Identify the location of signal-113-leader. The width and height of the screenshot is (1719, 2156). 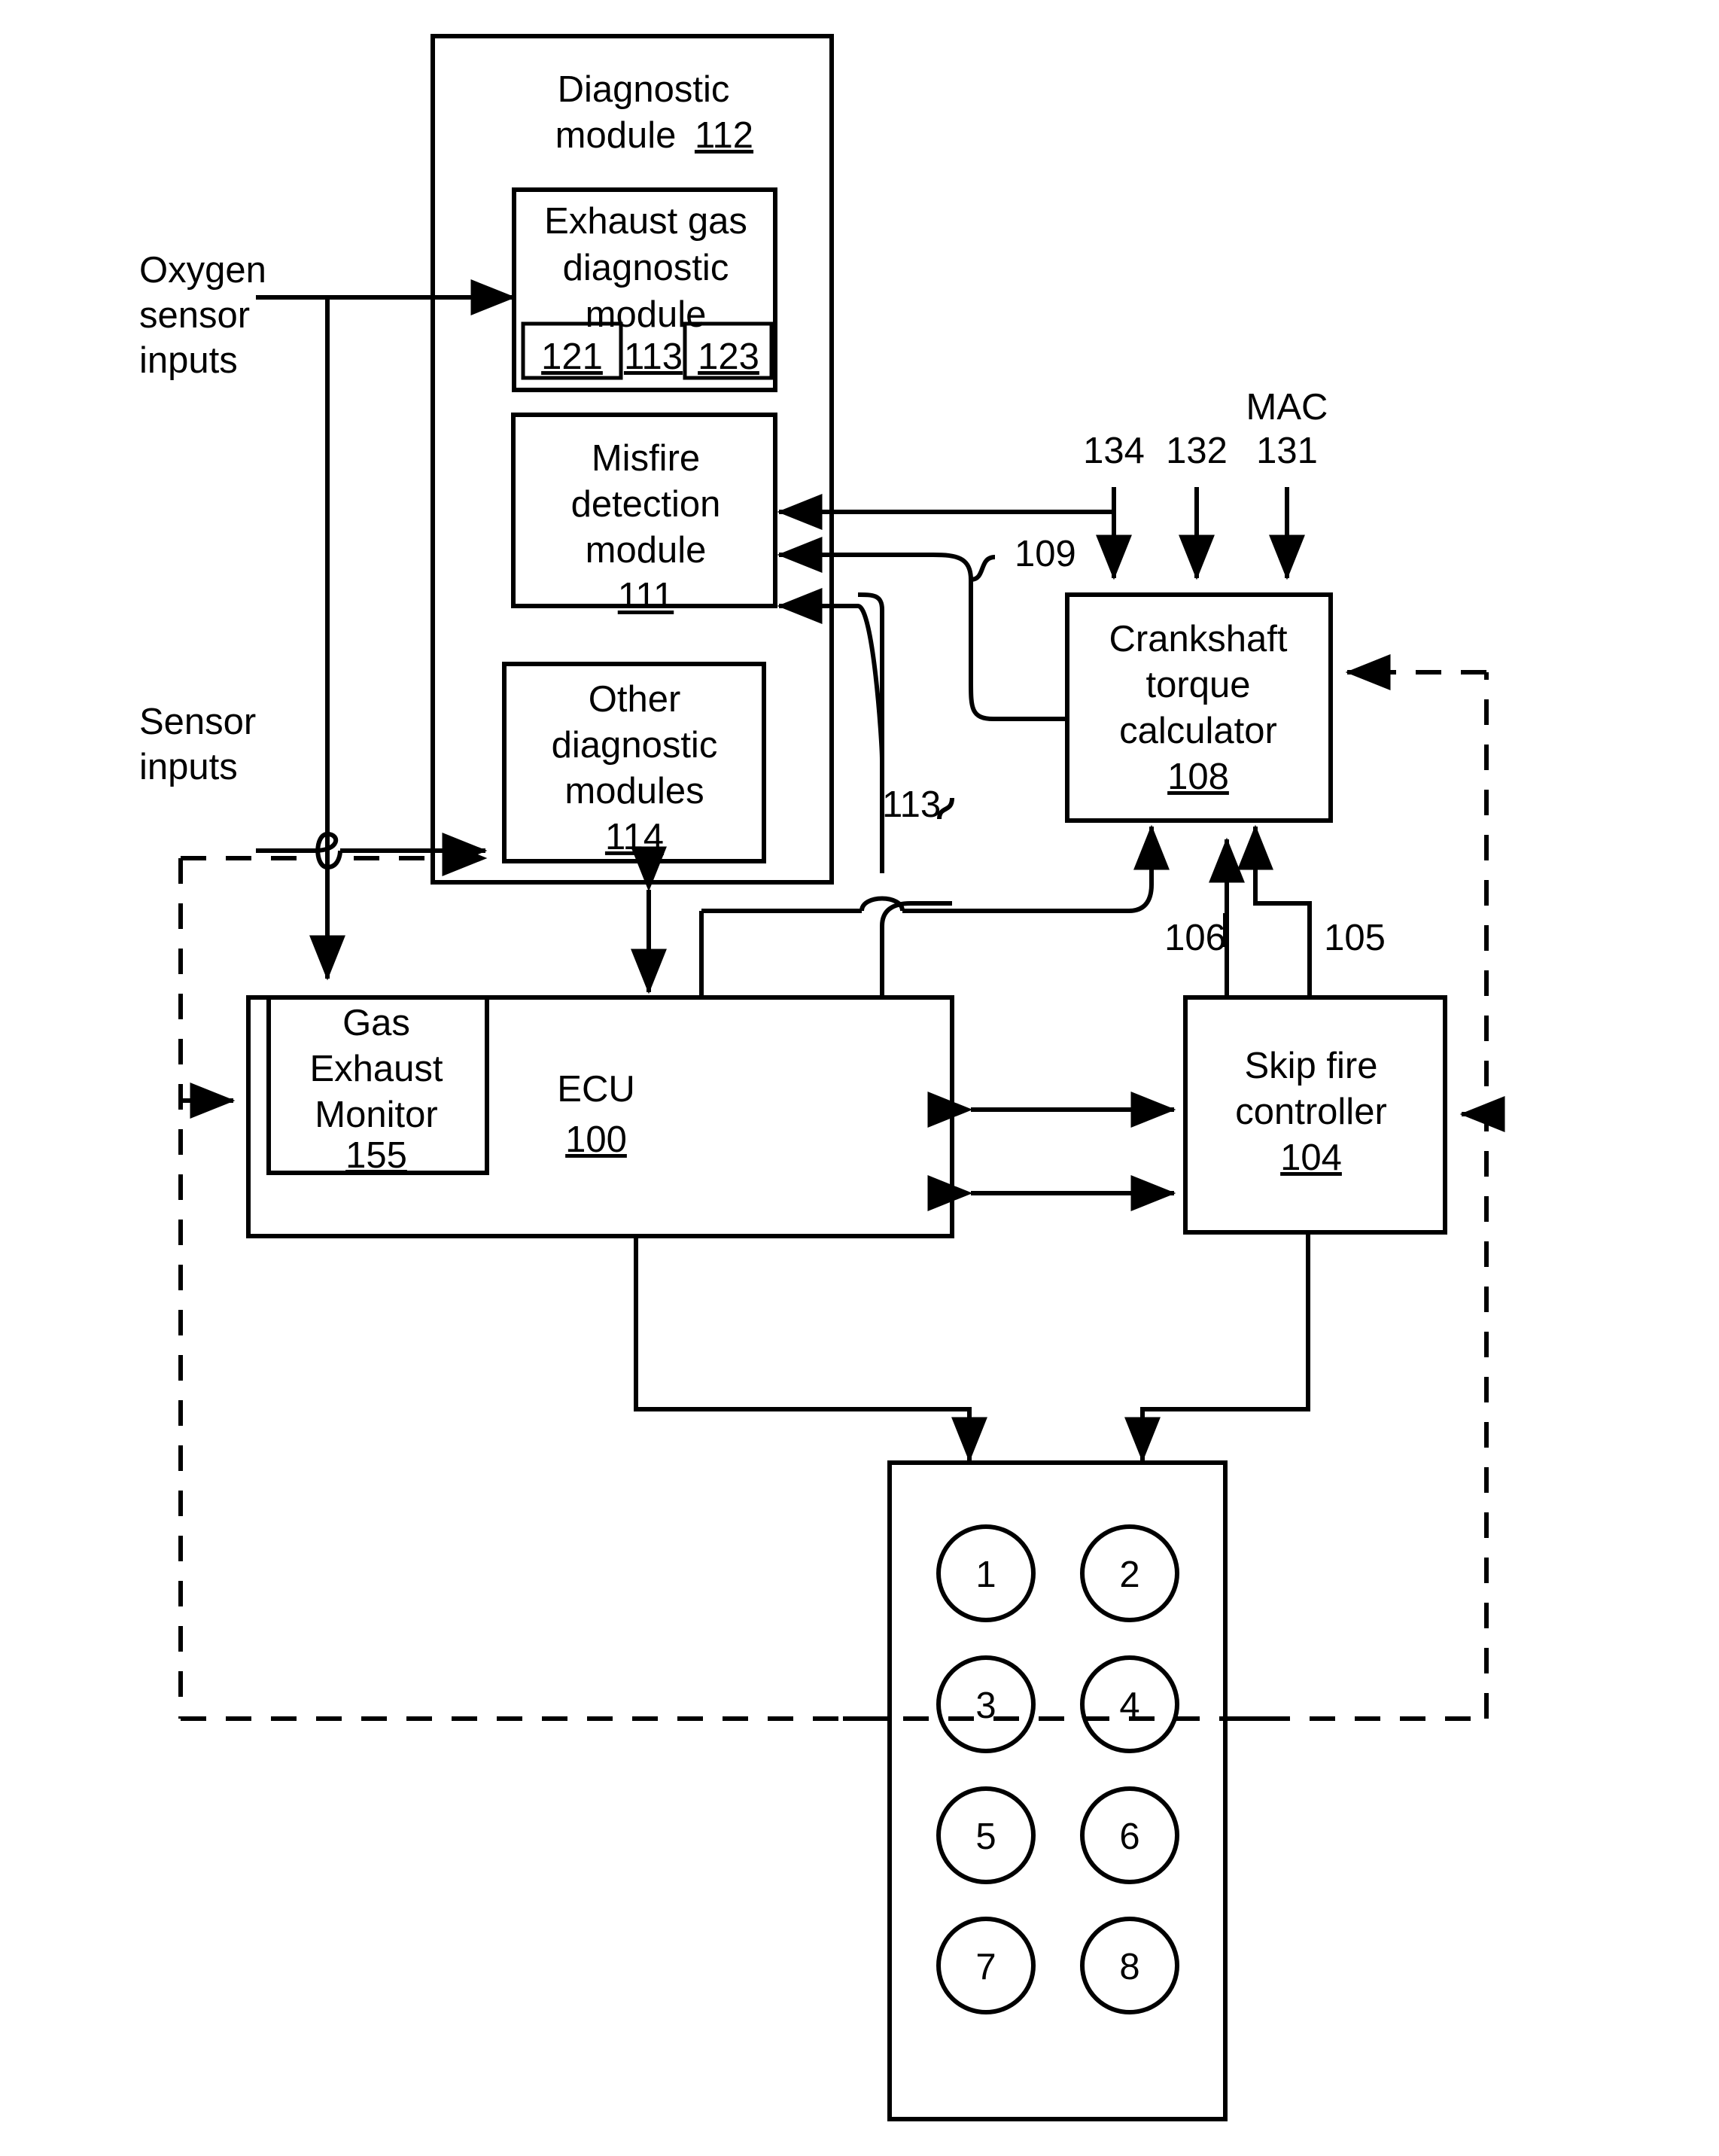
(945, 808).